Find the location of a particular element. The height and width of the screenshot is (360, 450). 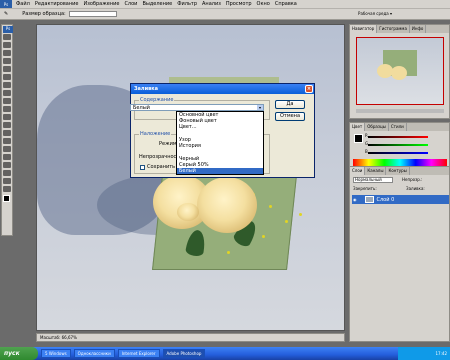

slider-b is located at coordinates (398, 153).